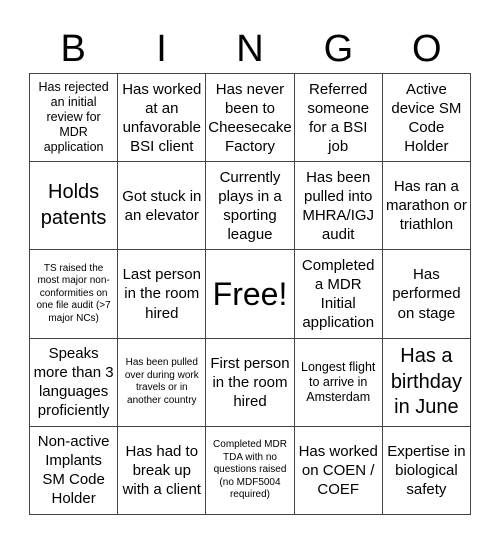 This screenshot has height=544, width=500. I want to click on bingo-cell-text: Holds patents, so click(73, 205).